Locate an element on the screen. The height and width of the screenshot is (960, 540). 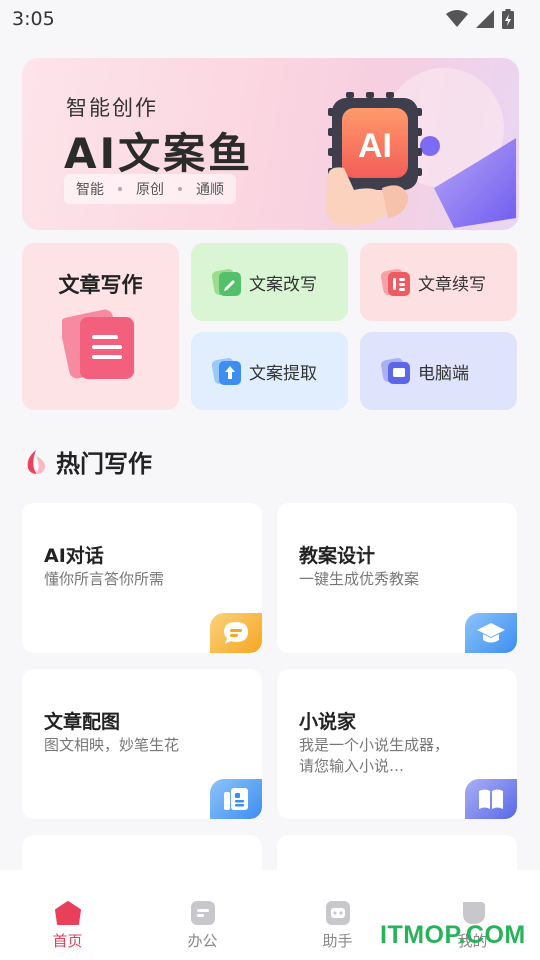
continue-doc-icon is located at coordinates (395, 282).